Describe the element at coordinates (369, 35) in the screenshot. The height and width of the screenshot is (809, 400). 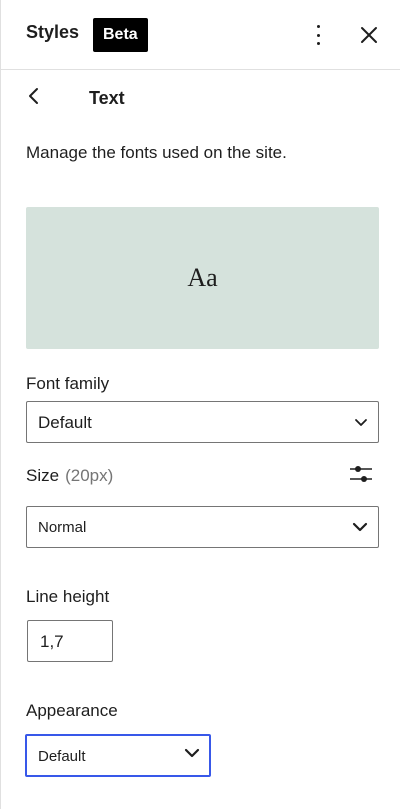
I see `close-icon` at that location.